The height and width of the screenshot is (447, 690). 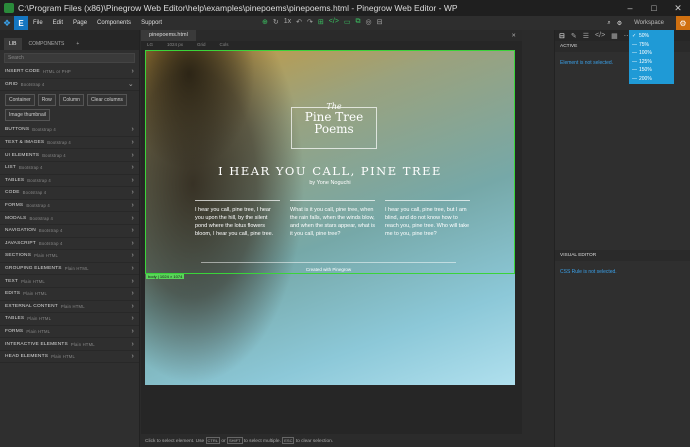 I want to click on settings-icon: ⚙, so click(x=619, y=23).